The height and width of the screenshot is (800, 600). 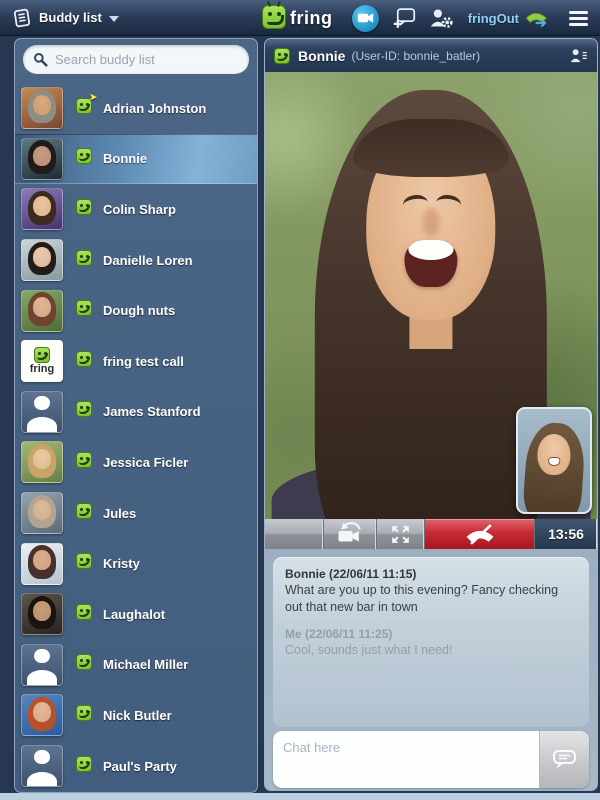 I want to click on chevron-down-icon, so click(x=113, y=19).